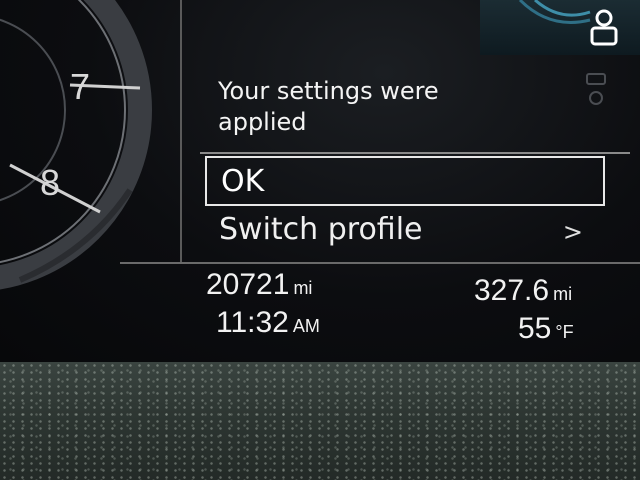 The height and width of the screenshot is (480, 640). I want to click on tachometer-ring, so click(76, 145).